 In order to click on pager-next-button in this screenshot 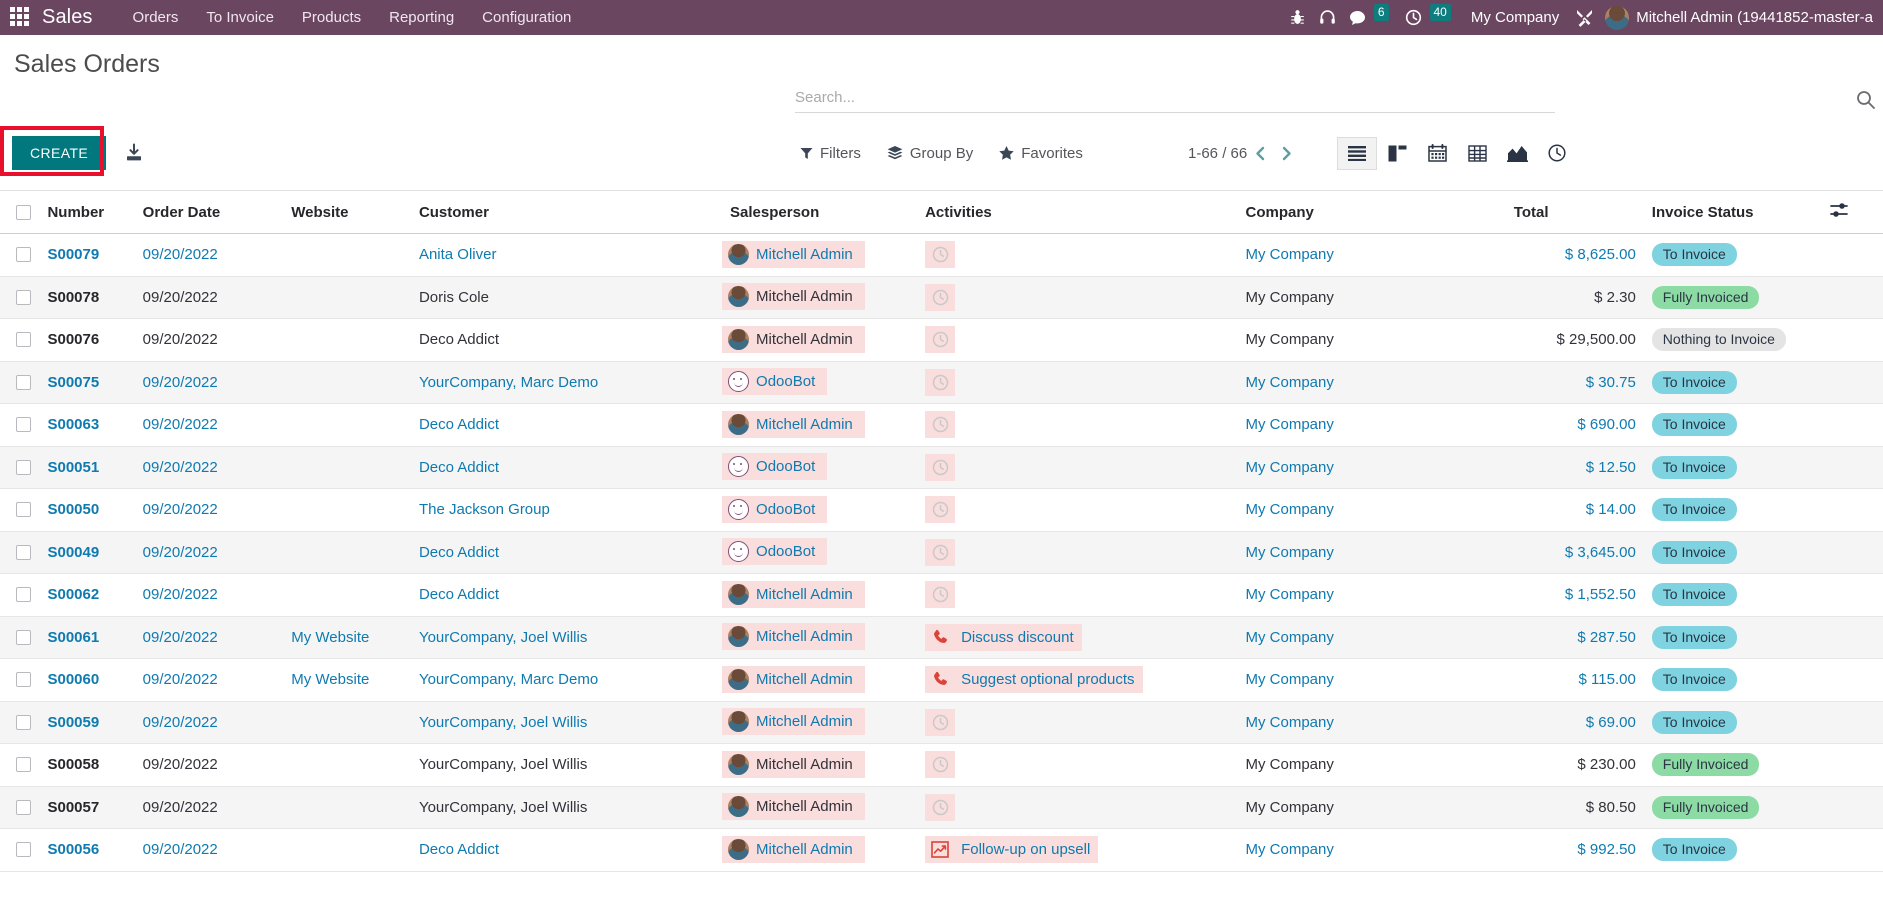, I will do `click(1286, 153)`.